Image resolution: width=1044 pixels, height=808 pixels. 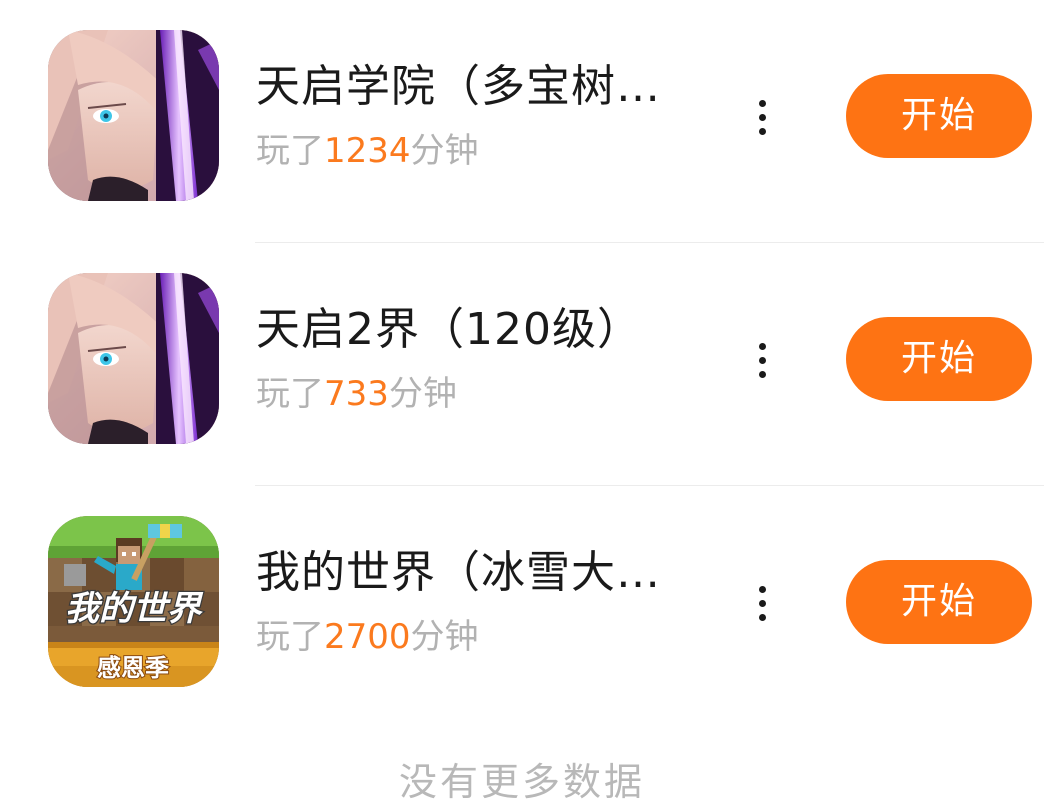 I want to click on minecraft-logo-text: 我的世界, so click(x=134, y=609).